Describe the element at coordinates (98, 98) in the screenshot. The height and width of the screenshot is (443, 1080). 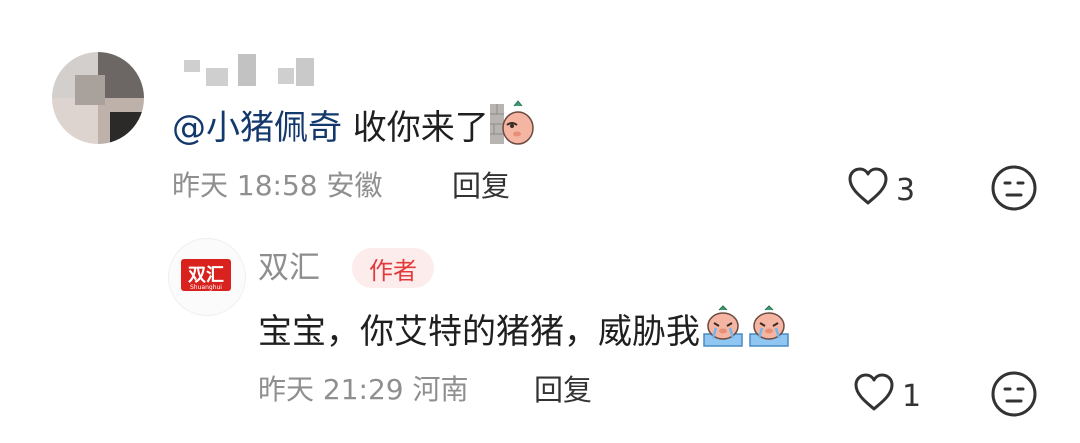
I see `avatar` at that location.